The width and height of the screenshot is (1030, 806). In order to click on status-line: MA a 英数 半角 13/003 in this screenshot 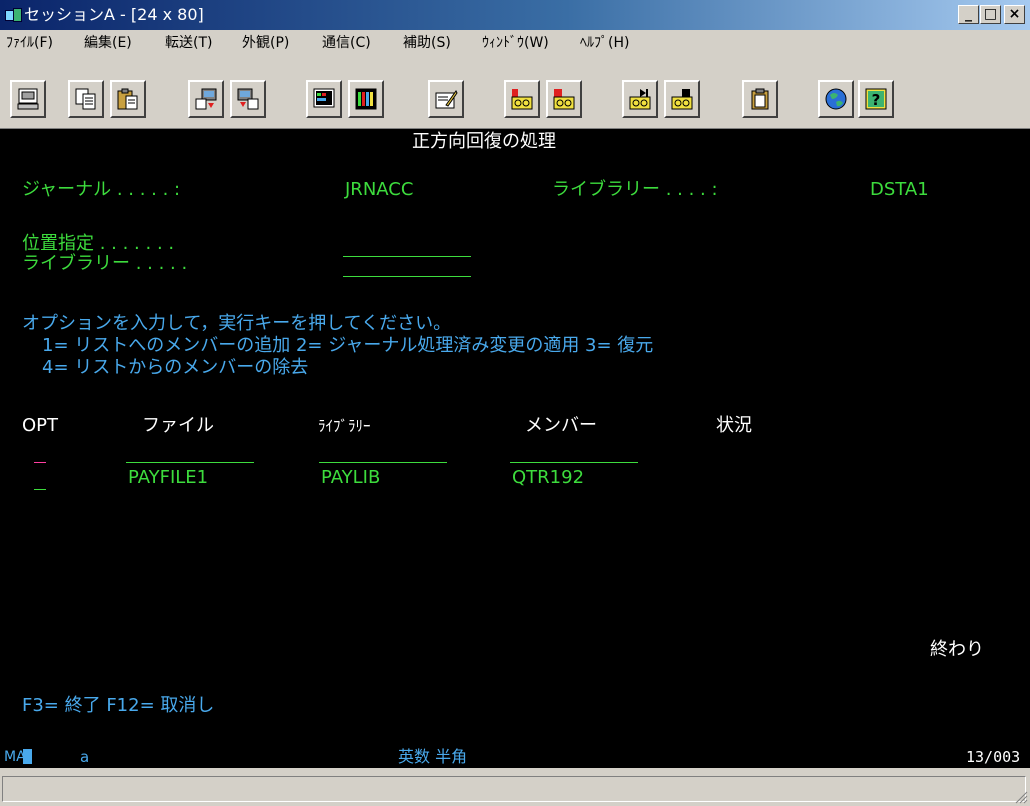, I will do `click(515, 757)`.